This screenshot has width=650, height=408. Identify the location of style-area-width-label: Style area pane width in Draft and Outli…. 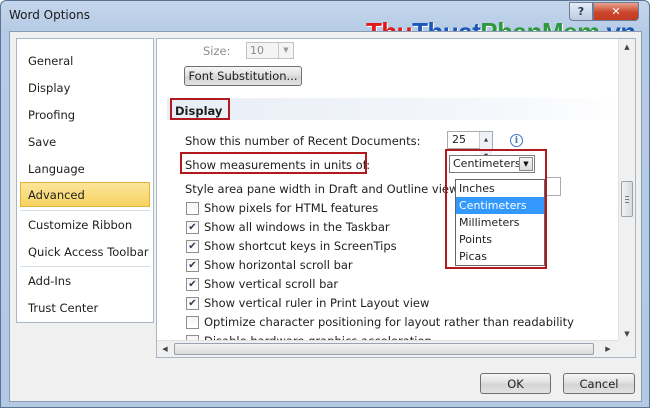
(327, 189).